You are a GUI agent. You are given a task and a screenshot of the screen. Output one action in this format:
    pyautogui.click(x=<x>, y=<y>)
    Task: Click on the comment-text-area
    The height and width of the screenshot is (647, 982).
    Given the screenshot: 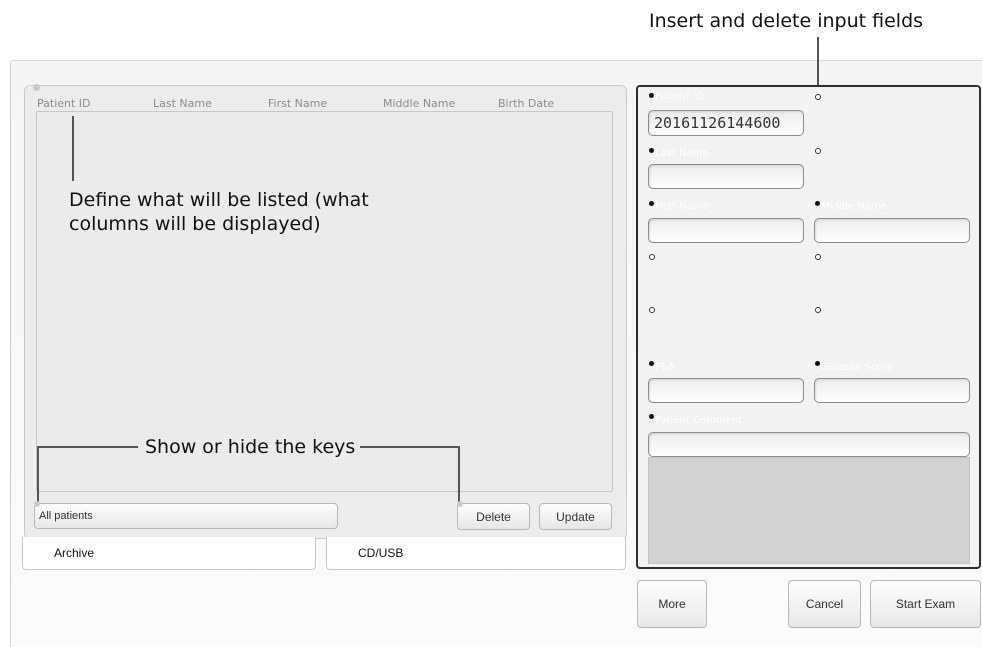 What is the action you would take?
    pyautogui.click(x=809, y=510)
    